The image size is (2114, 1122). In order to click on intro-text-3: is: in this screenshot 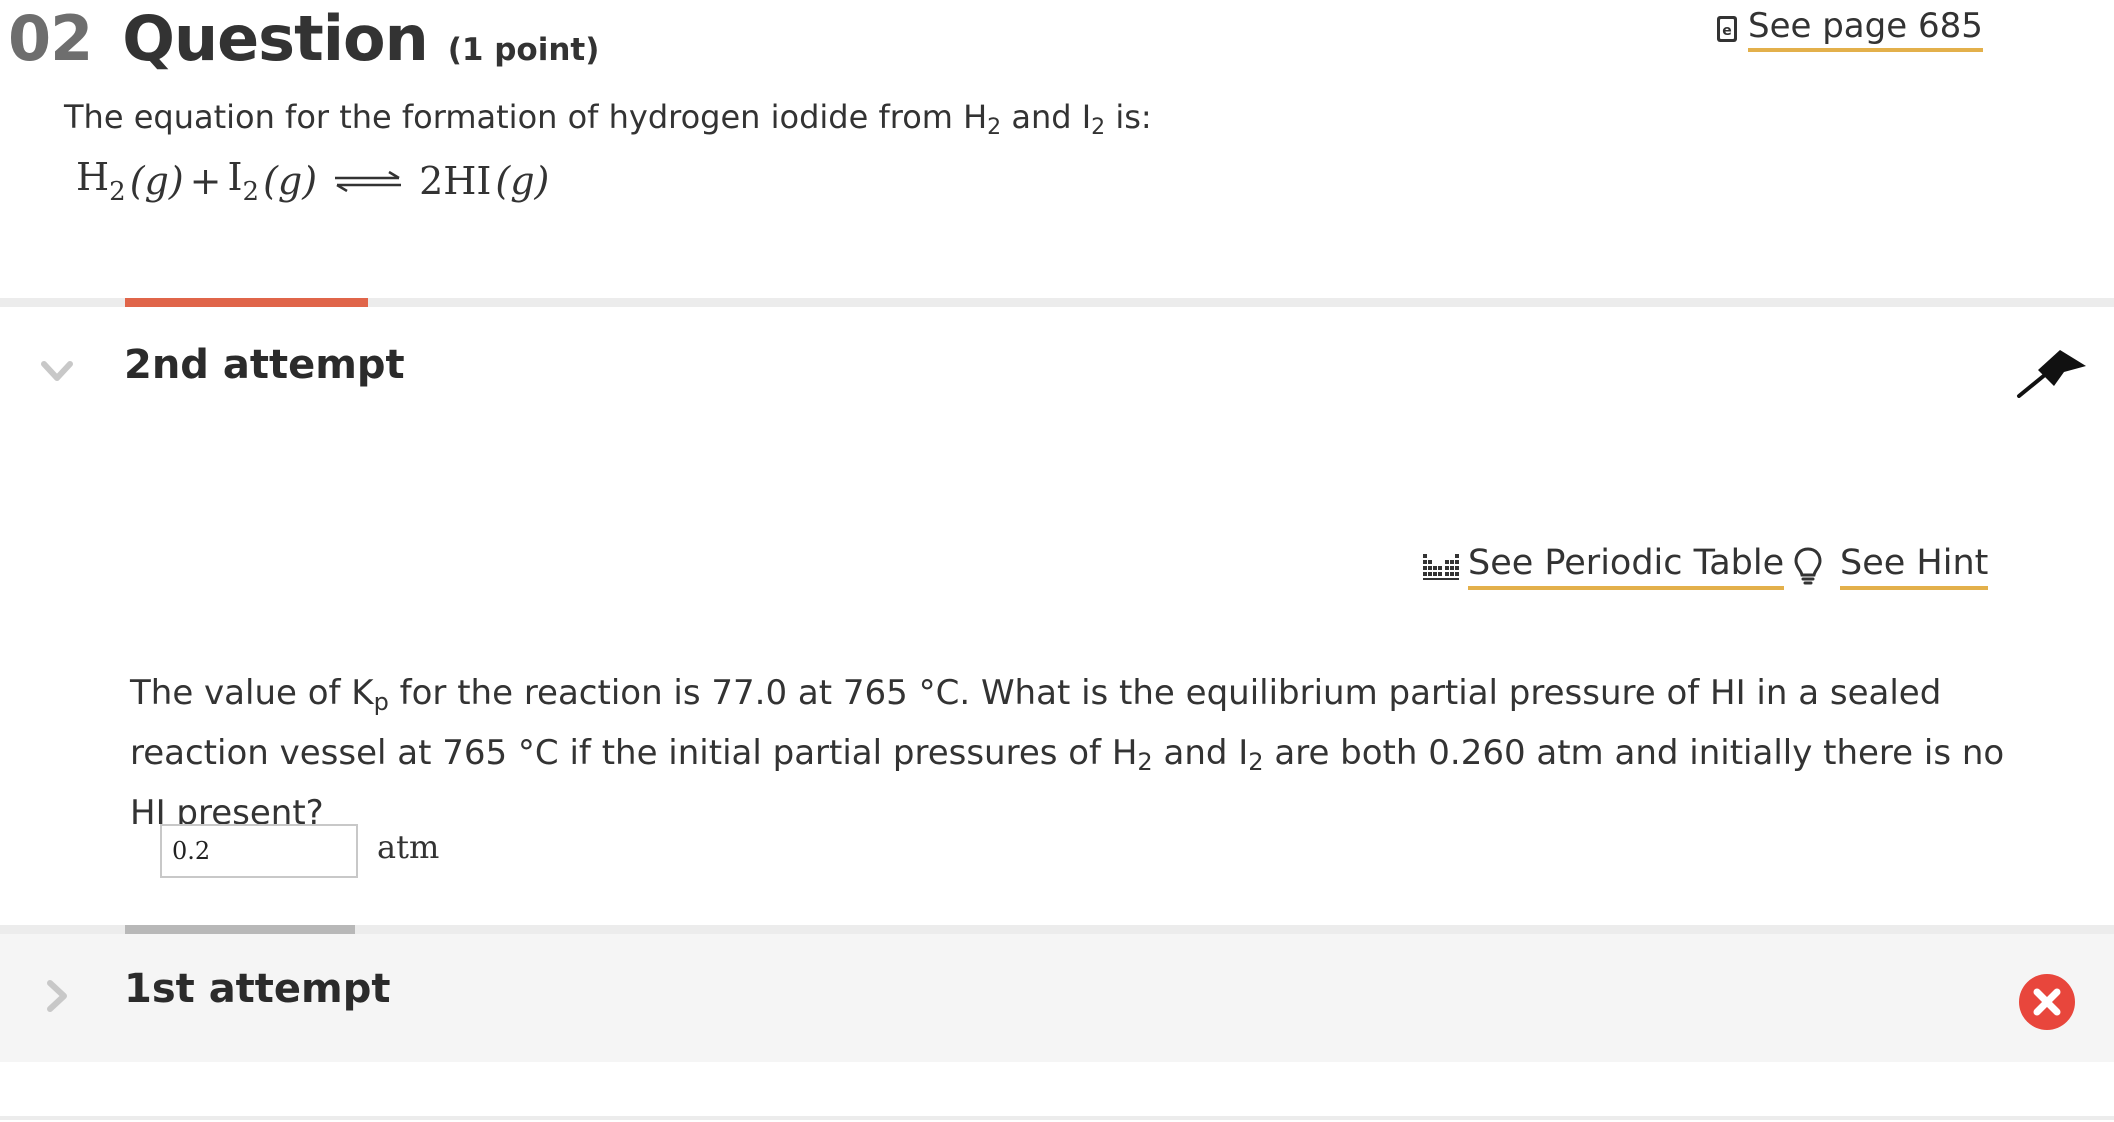, I will do `click(1128, 117)`.